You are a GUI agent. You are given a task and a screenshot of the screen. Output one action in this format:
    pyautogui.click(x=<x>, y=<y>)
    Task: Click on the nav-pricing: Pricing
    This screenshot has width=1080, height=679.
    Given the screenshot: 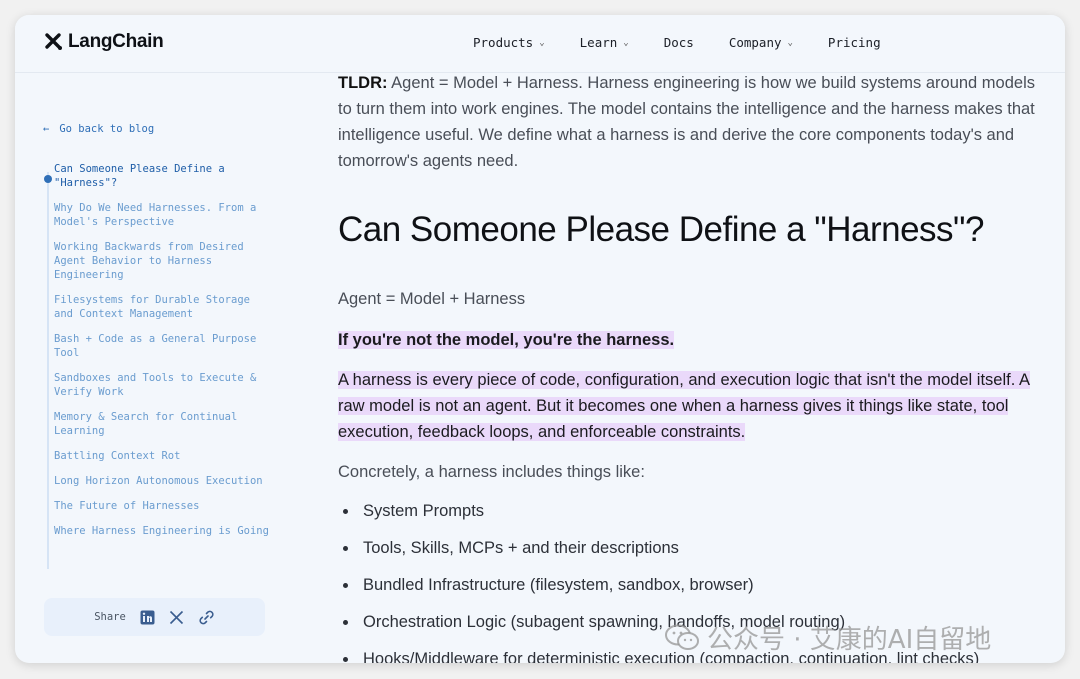 What is the action you would take?
    pyautogui.click(x=854, y=42)
    